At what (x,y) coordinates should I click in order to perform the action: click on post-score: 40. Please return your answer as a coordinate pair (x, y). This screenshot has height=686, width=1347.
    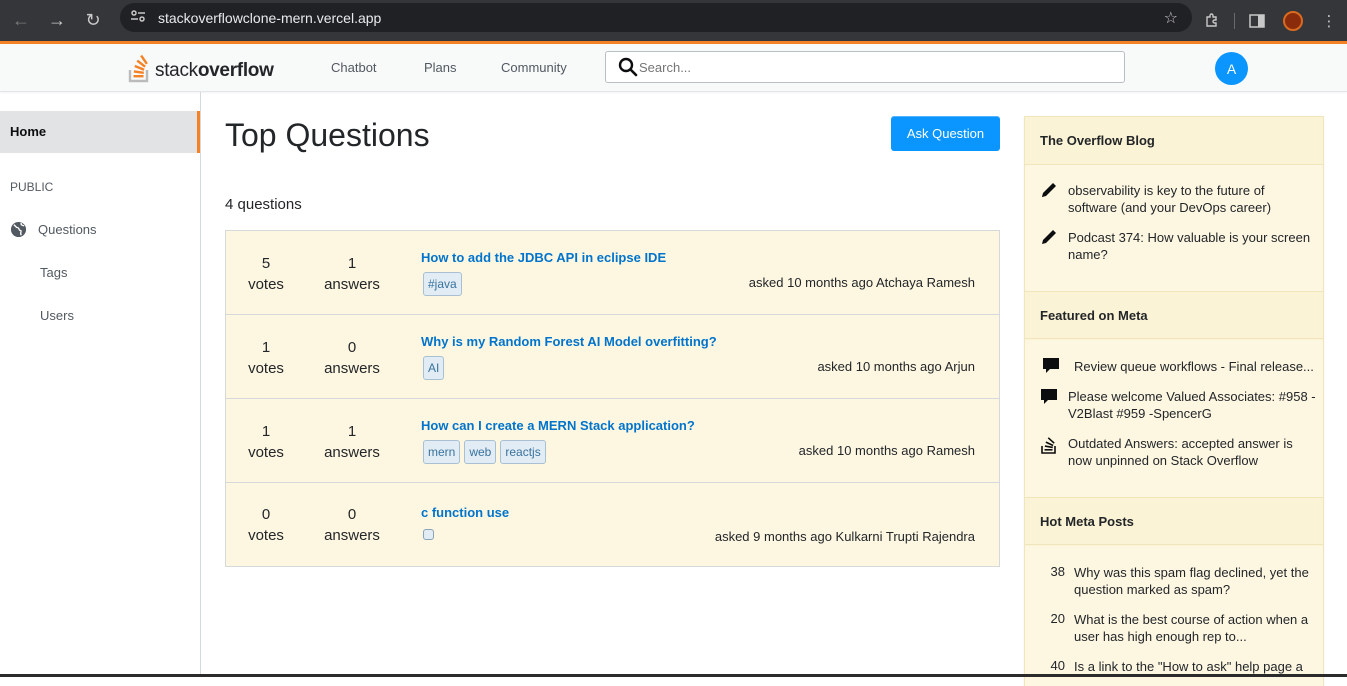
    Looking at the image, I should click on (1057, 665).